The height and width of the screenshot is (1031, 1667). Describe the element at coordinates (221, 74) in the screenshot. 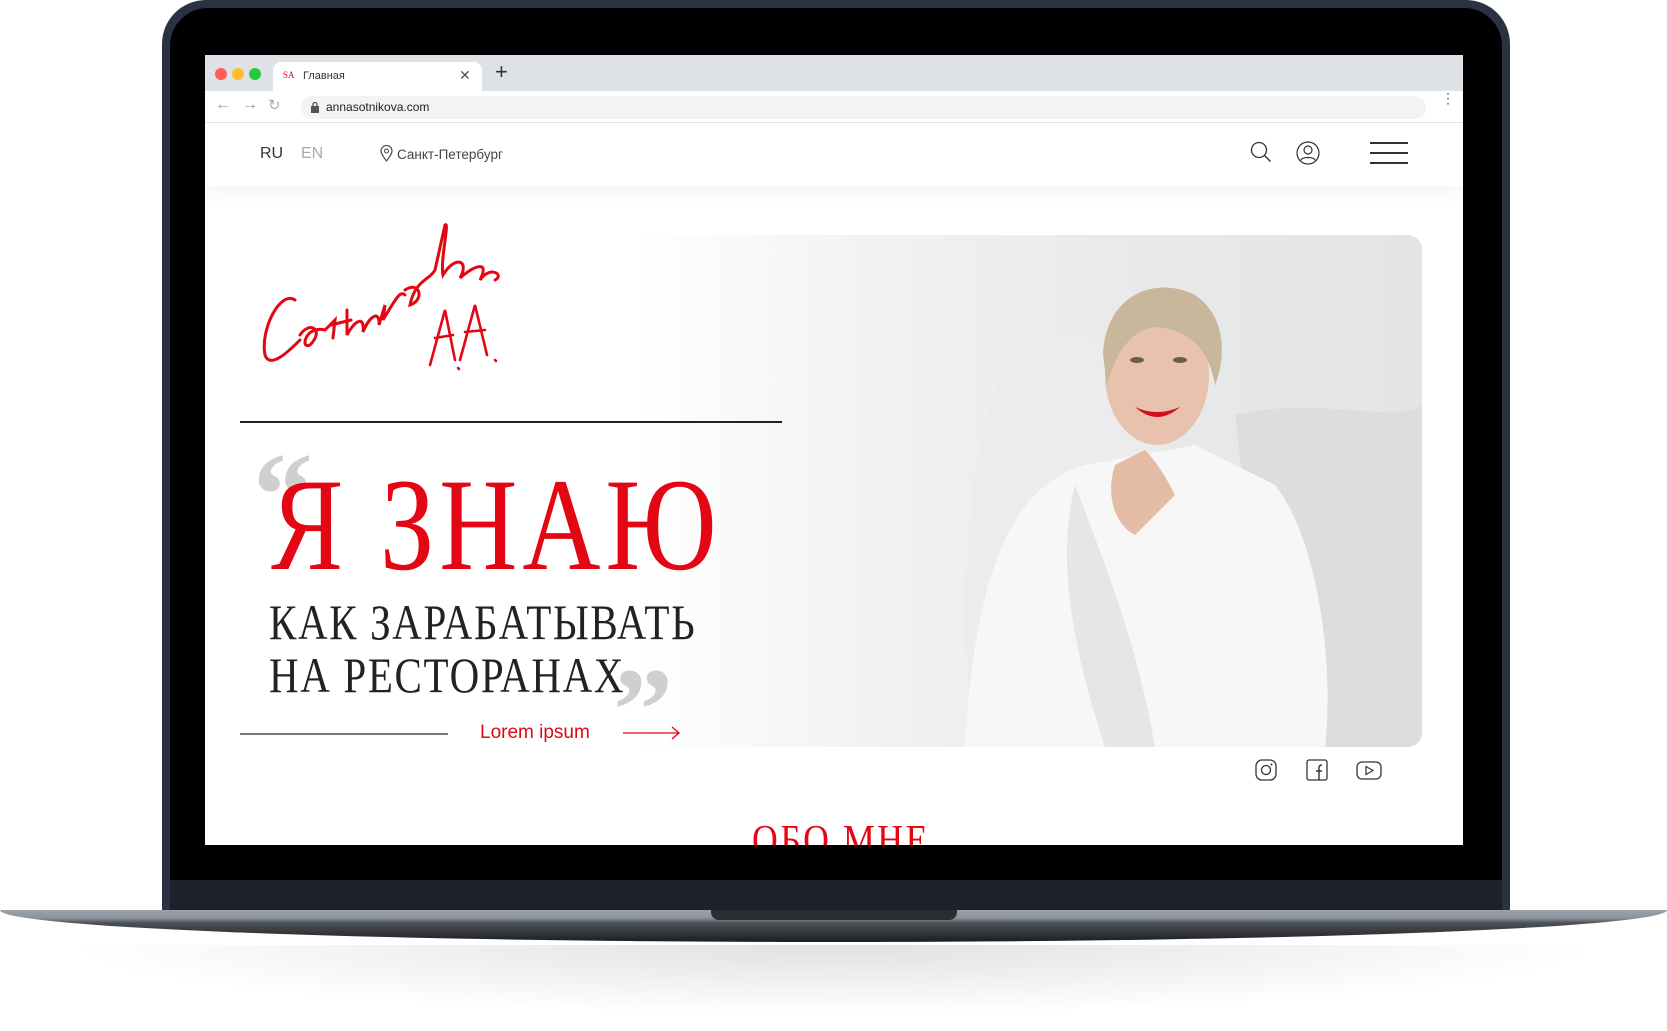

I see `close-window-button` at that location.